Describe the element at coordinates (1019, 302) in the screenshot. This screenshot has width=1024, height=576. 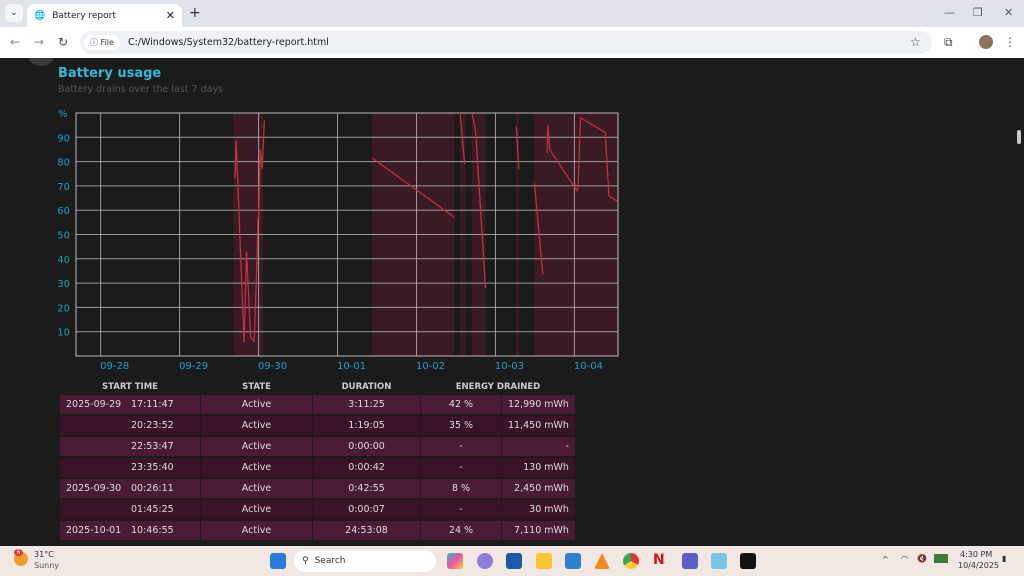
I see `scrollbar` at that location.